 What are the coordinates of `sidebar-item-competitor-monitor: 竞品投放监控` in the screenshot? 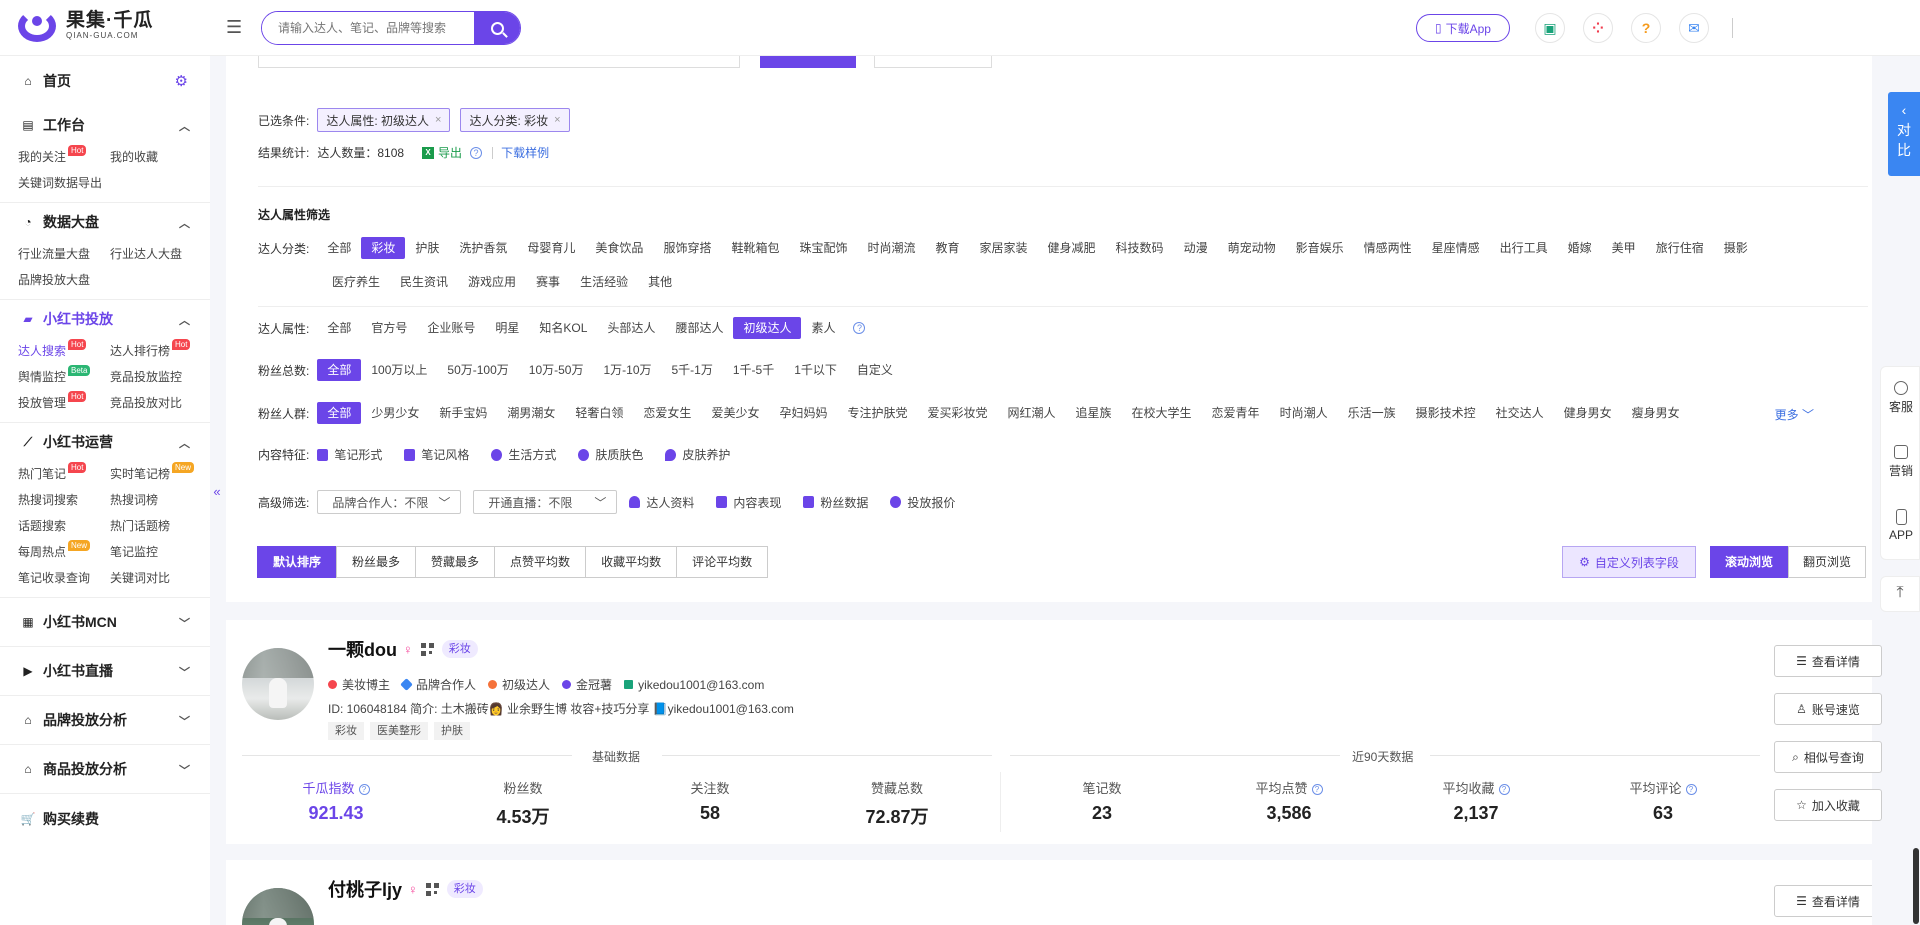 It's located at (156, 377).